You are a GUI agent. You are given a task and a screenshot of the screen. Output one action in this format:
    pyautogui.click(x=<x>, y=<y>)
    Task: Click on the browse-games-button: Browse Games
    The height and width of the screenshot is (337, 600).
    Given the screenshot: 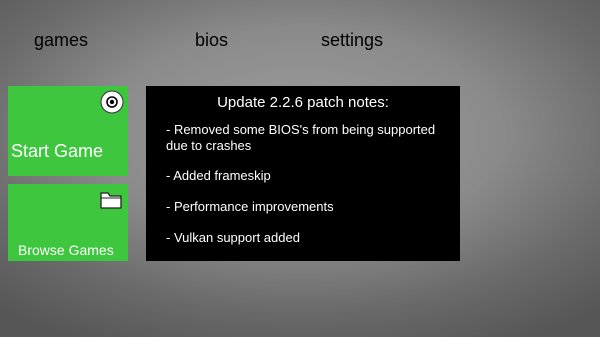 What is the action you would take?
    pyautogui.click(x=68, y=222)
    